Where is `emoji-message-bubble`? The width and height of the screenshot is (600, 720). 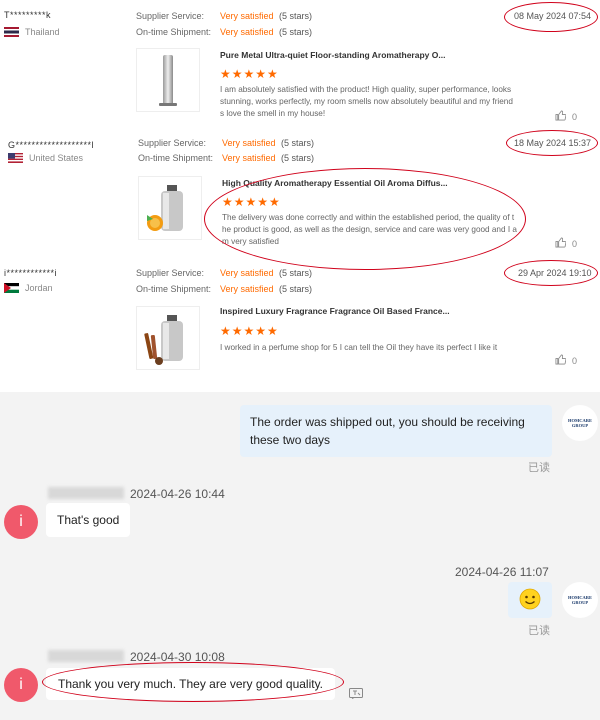
emoji-message-bubble is located at coordinates (530, 600).